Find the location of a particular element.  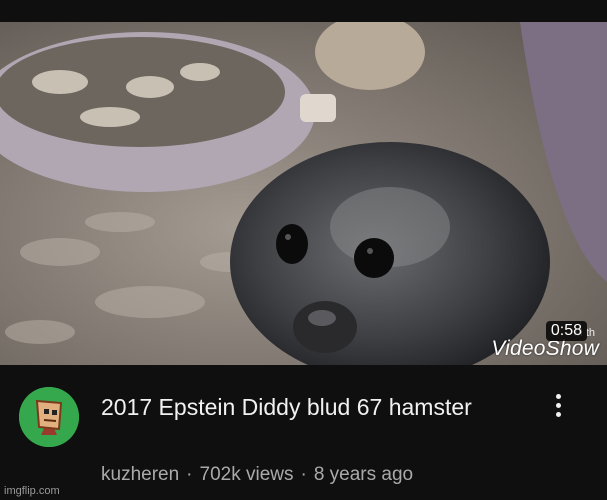

vertical-ellipsis-icon is located at coordinates (558, 408).